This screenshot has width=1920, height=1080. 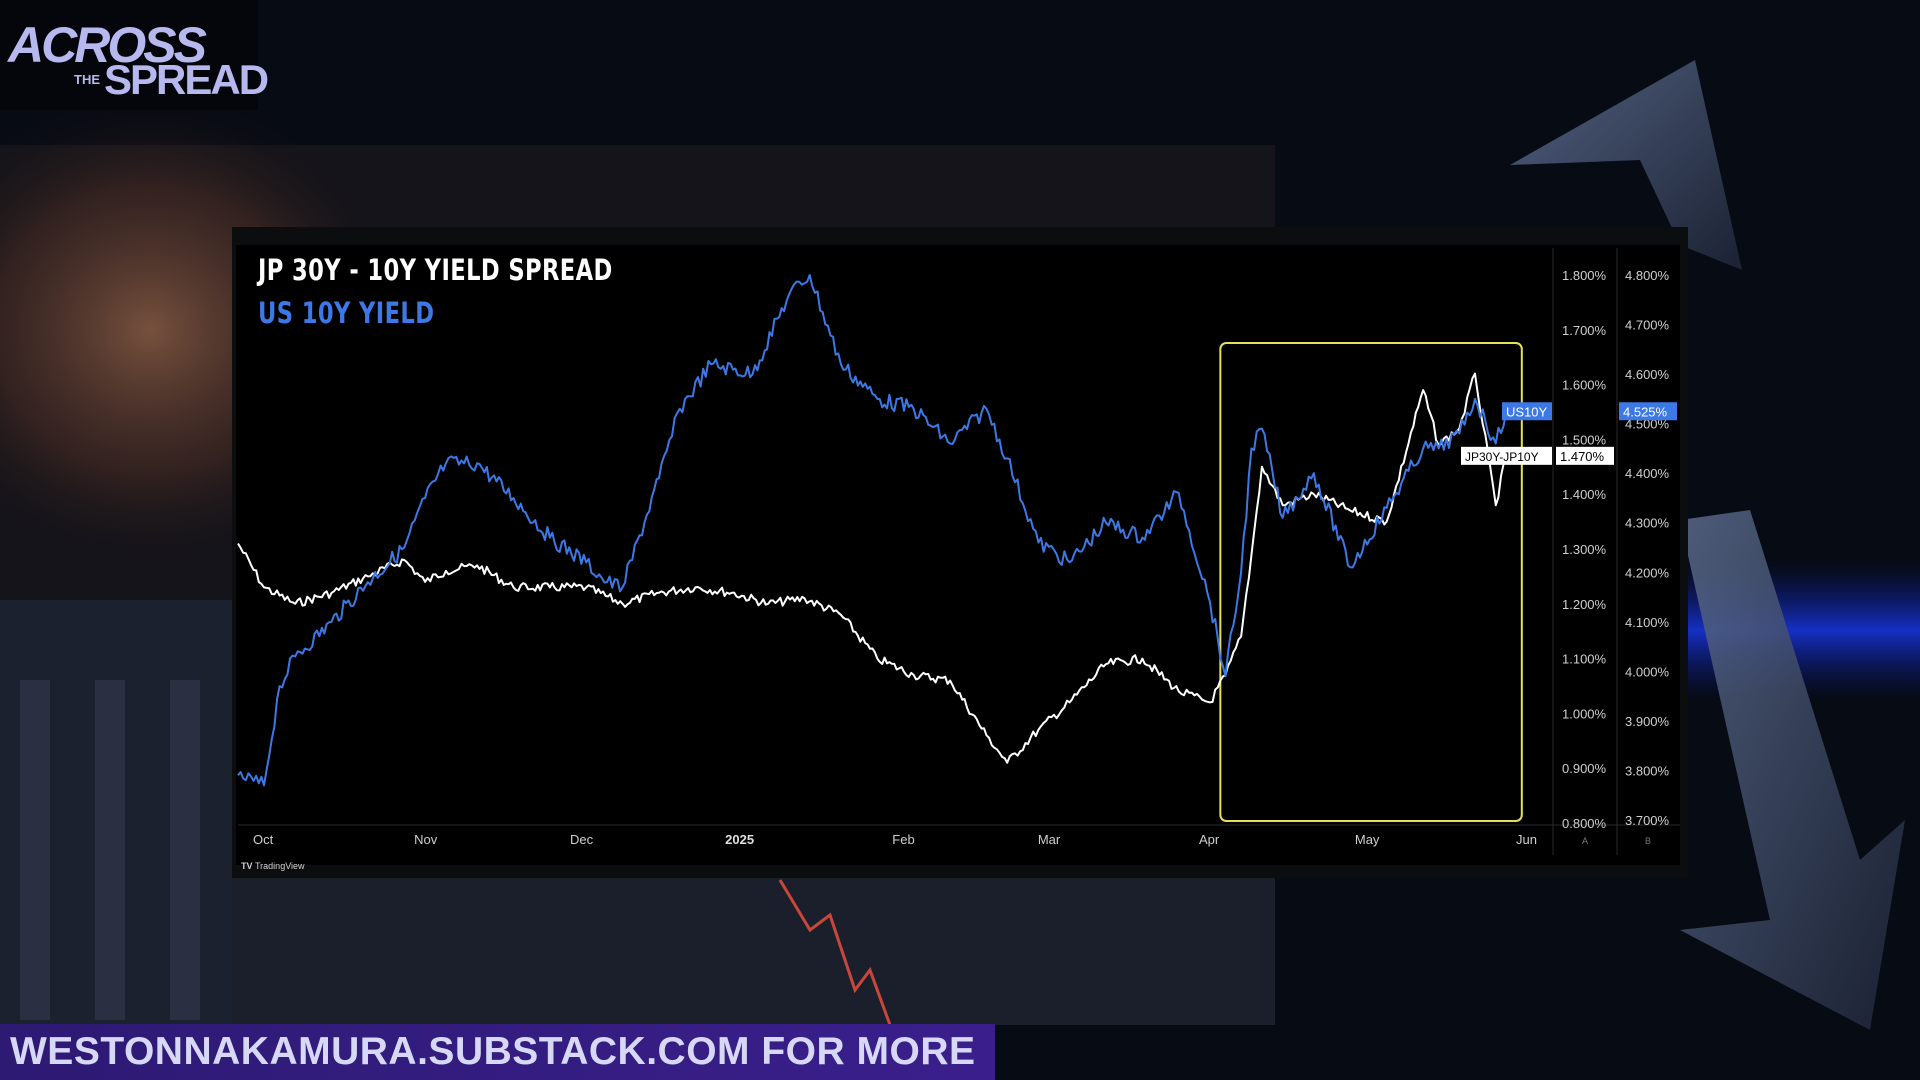 What do you see at coordinates (1584, 385) in the screenshot?
I see `axis-a-tick-label: 1.600%` at bounding box center [1584, 385].